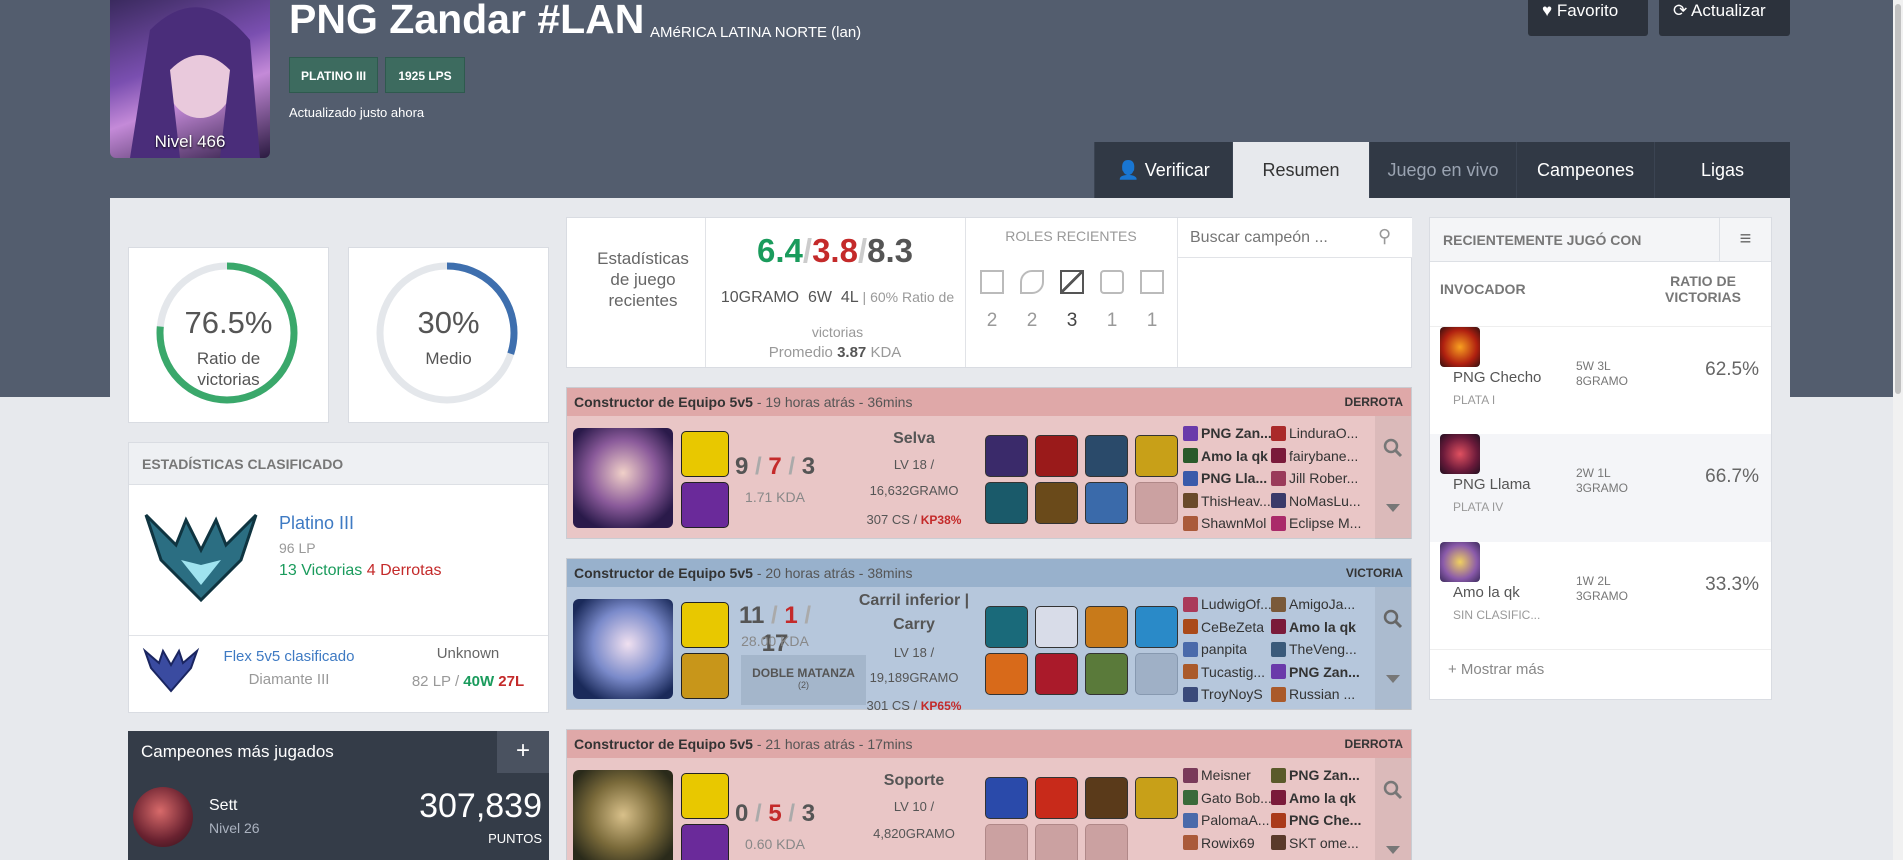  What do you see at coordinates (914, 833) in the screenshot?
I see `match-gold: 4,820GRAMO` at bounding box center [914, 833].